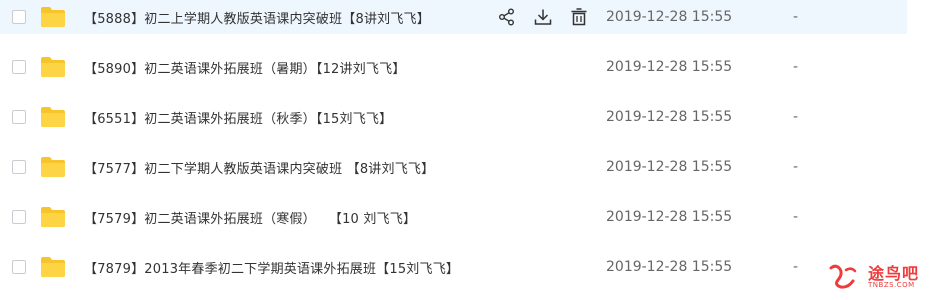  What do you see at coordinates (878, 277) in the screenshot?
I see `watermark: 途鸟吧 TNBZS.COM` at bounding box center [878, 277].